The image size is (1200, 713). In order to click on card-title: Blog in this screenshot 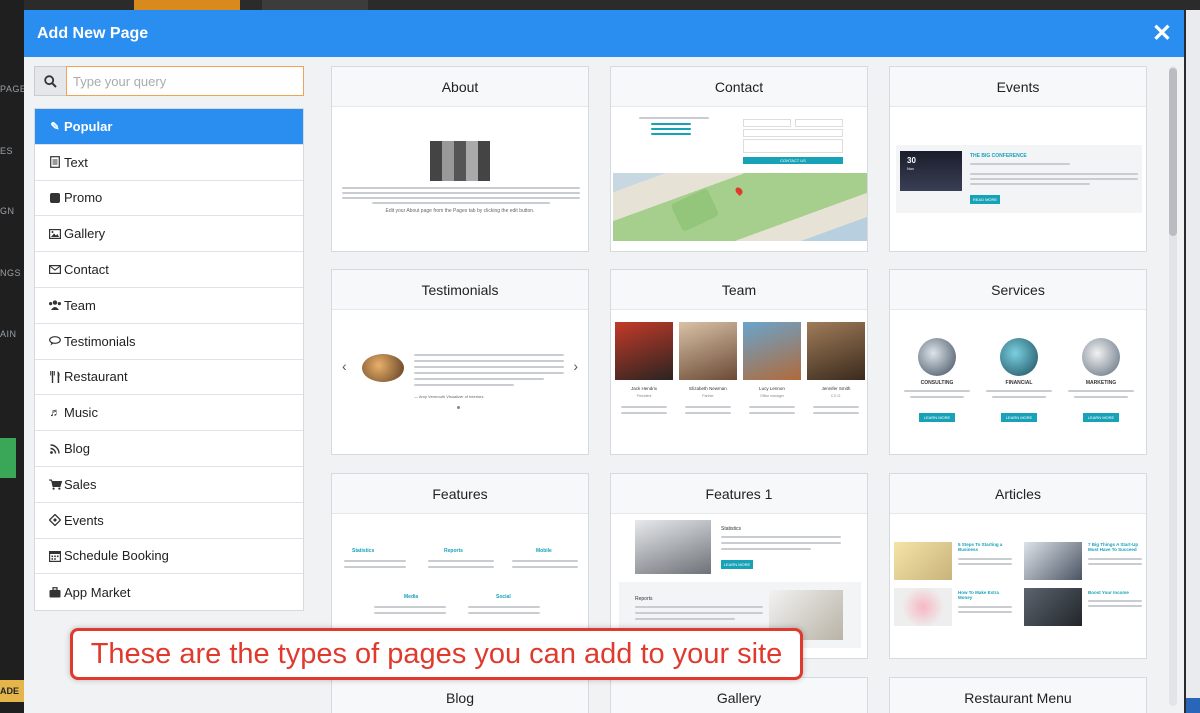, I will do `click(460, 695)`.